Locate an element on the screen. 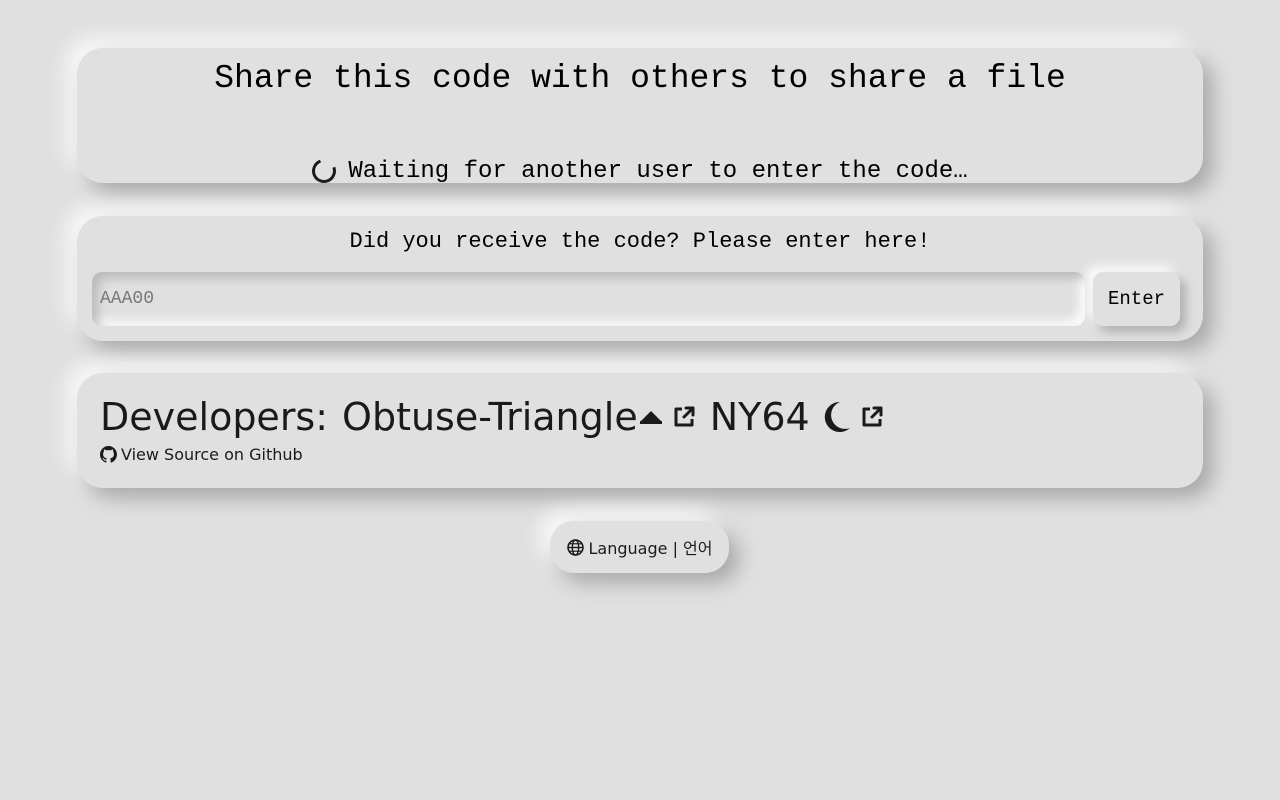 The height and width of the screenshot is (800, 1280). triangle-up-icon is located at coordinates (651, 417).